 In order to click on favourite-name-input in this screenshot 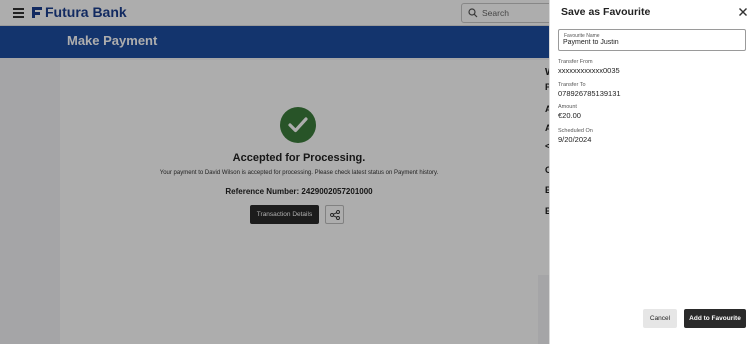, I will do `click(652, 42)`.